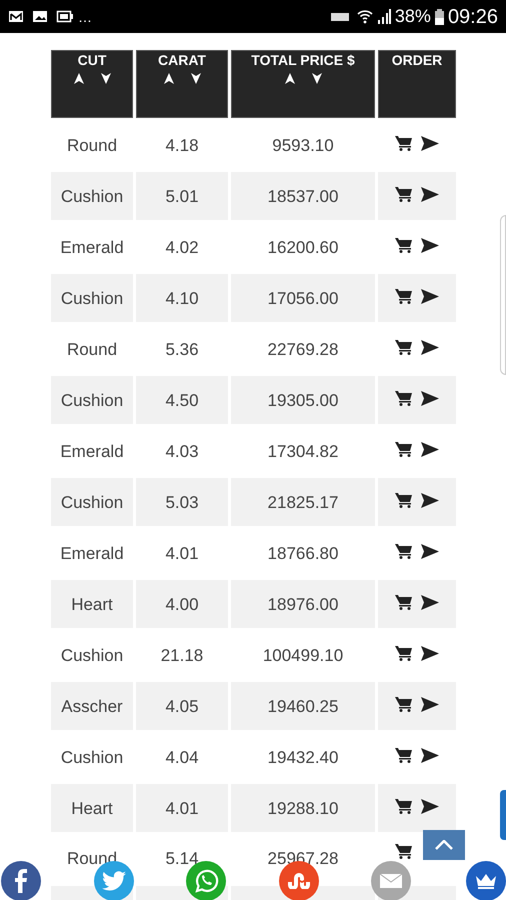 This screenshot has height=900, width=506. Describe the element at coordinates (40, 16) in the screenshot. I see `image-icon` at that location.